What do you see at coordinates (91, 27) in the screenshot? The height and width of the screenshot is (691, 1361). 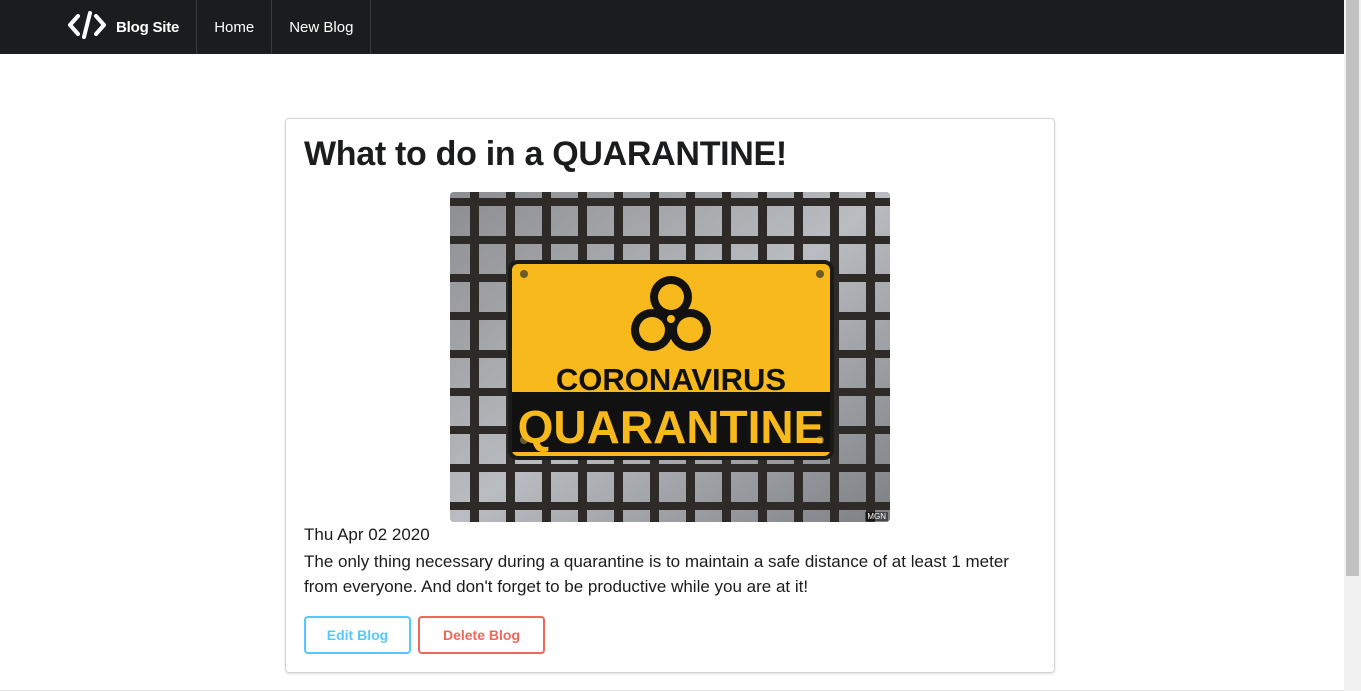 I see `code-brackets-icon` at bounding box center [91, 27].